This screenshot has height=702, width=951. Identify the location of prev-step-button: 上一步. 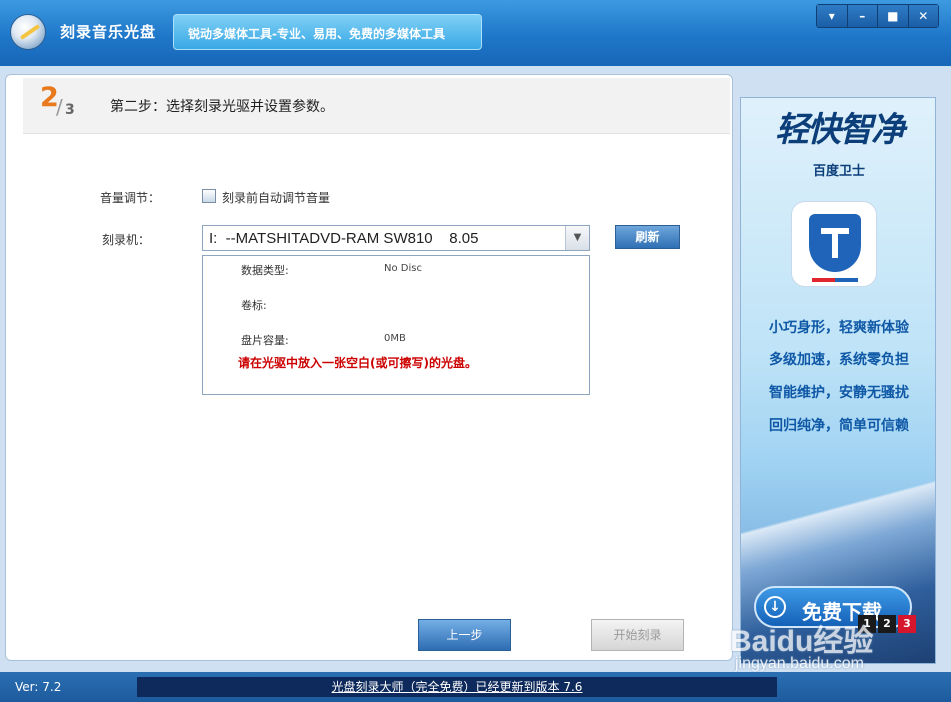
(464, 635).